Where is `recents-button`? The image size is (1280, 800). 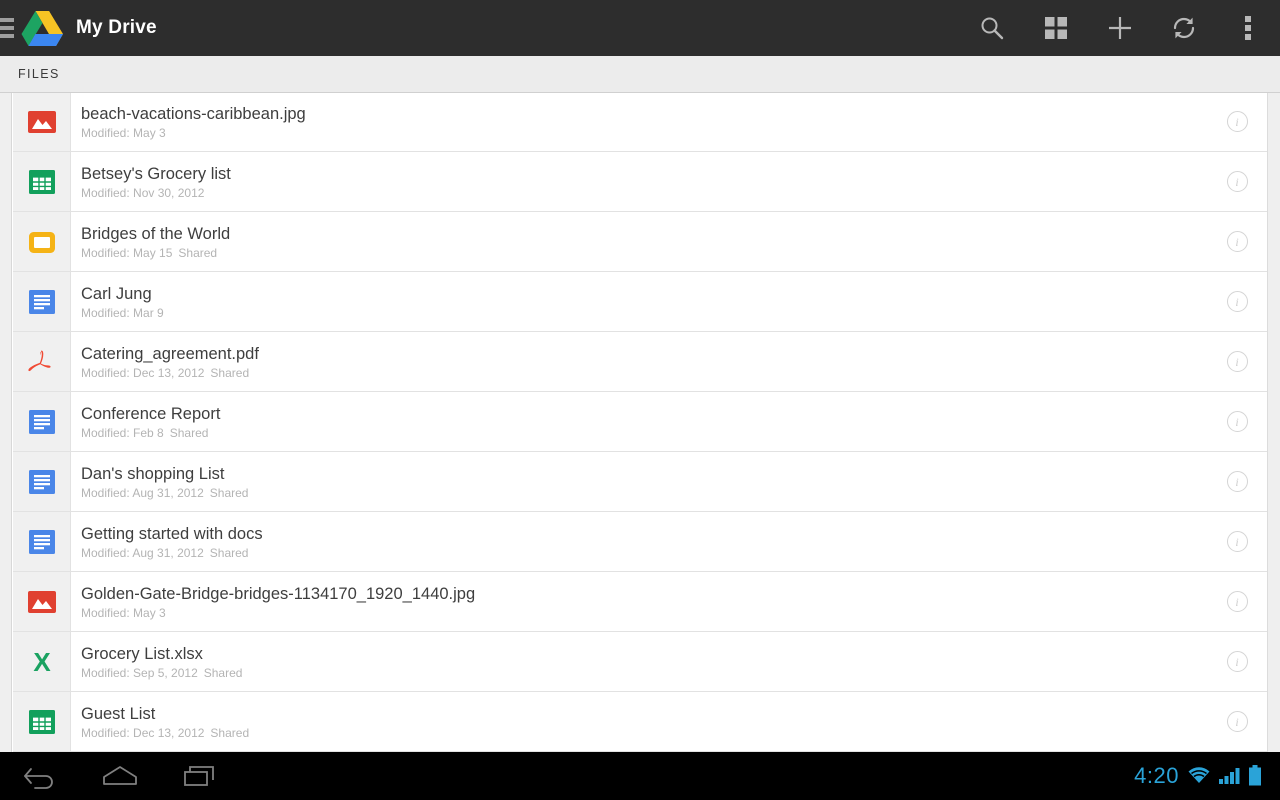
recents-button is located at coordinates (200, 776).